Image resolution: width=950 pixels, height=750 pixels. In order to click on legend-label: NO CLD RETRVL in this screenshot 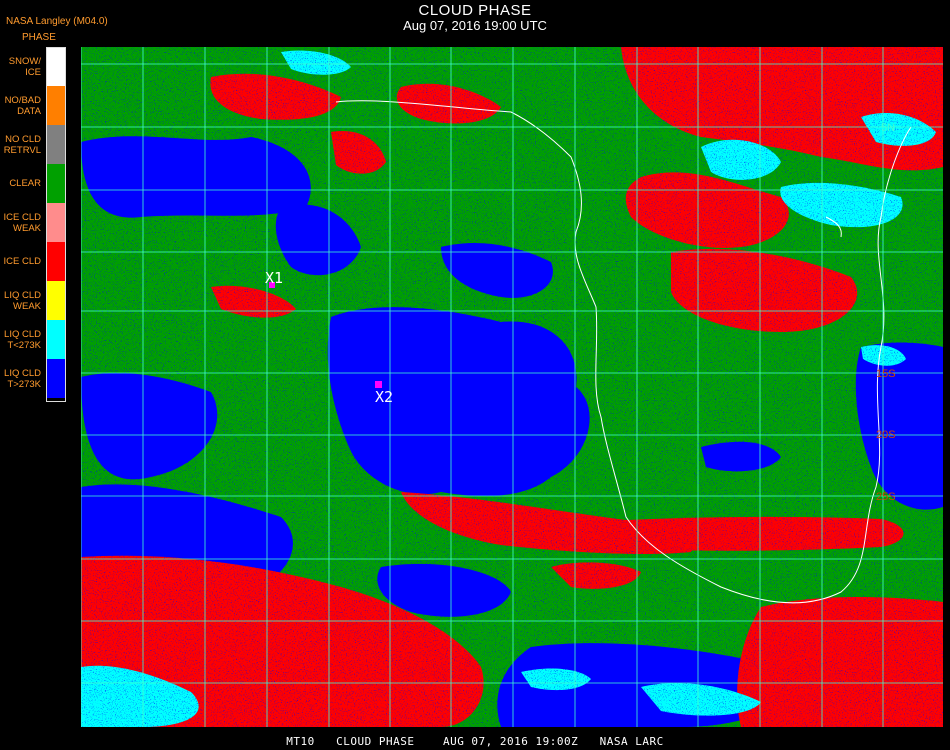, I will do `click(22, 144)`.